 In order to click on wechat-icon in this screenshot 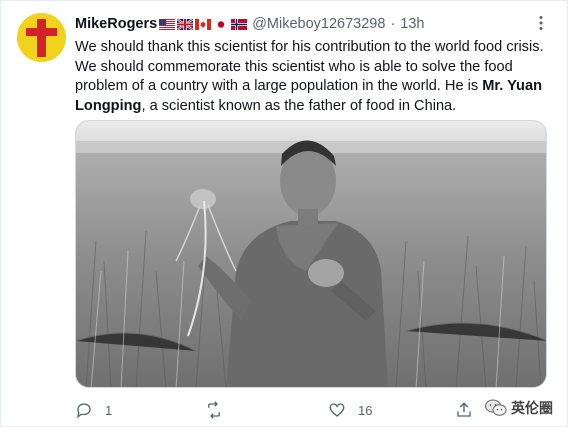, I will do `click(496, 407)`.